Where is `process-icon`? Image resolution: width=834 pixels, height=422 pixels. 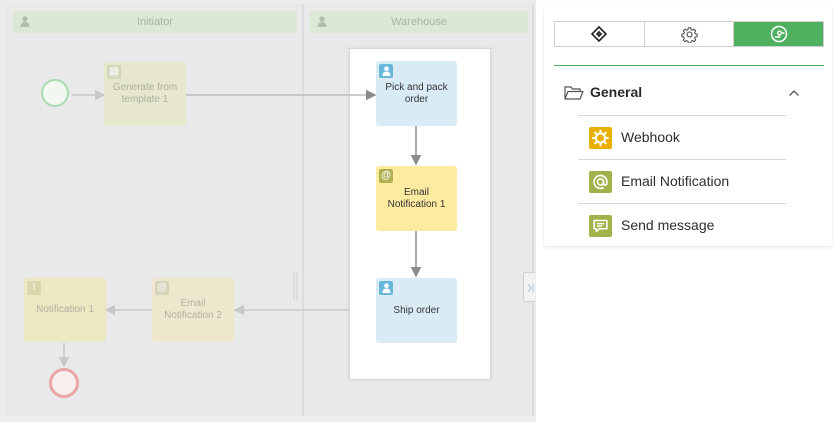
process-icon is located at coordinates (778, 34).